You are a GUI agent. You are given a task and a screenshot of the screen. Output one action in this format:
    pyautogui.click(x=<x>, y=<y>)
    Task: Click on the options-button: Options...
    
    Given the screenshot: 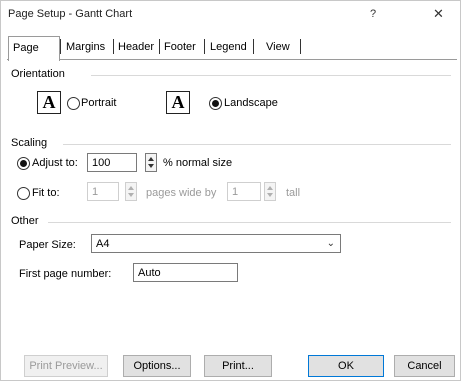 What is the action you would take?
    pyautogui.click(x=157, y=366)
    